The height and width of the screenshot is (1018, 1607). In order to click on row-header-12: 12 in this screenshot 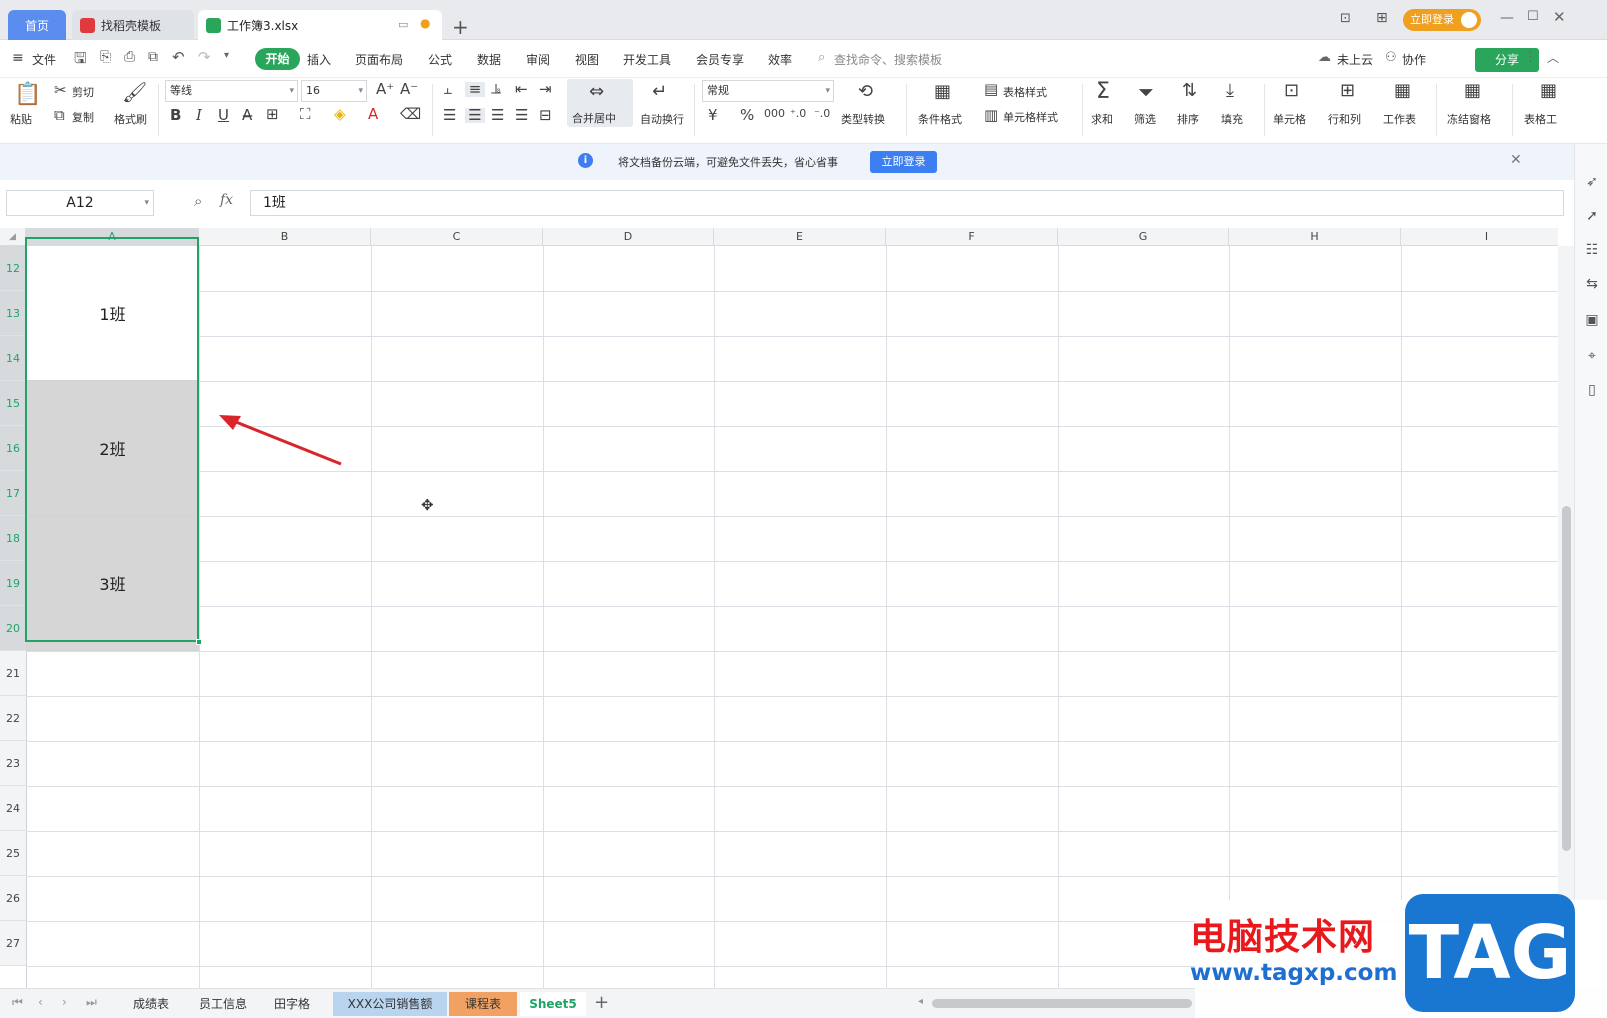, I will do `click(13, 268)`.